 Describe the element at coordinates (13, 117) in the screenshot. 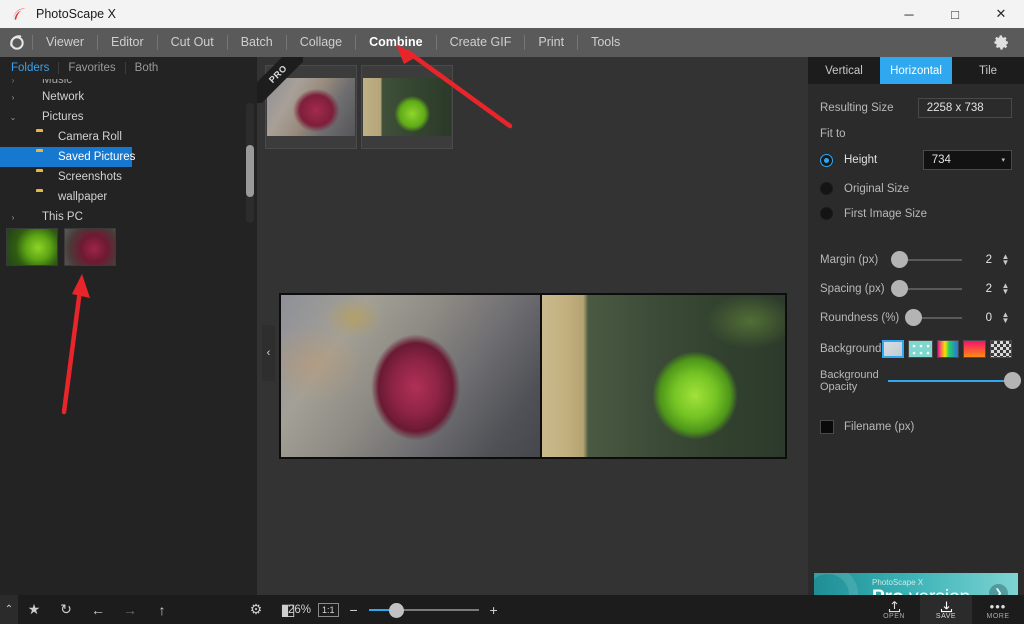

I see `chevron-down-icon: ⌄` at that location.